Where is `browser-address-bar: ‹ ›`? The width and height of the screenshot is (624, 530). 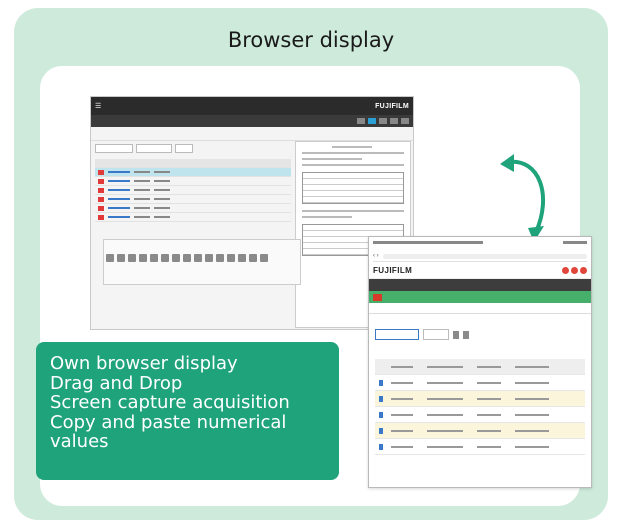 browser-address-bar: ‹ › is located at coordinates (480, 256).